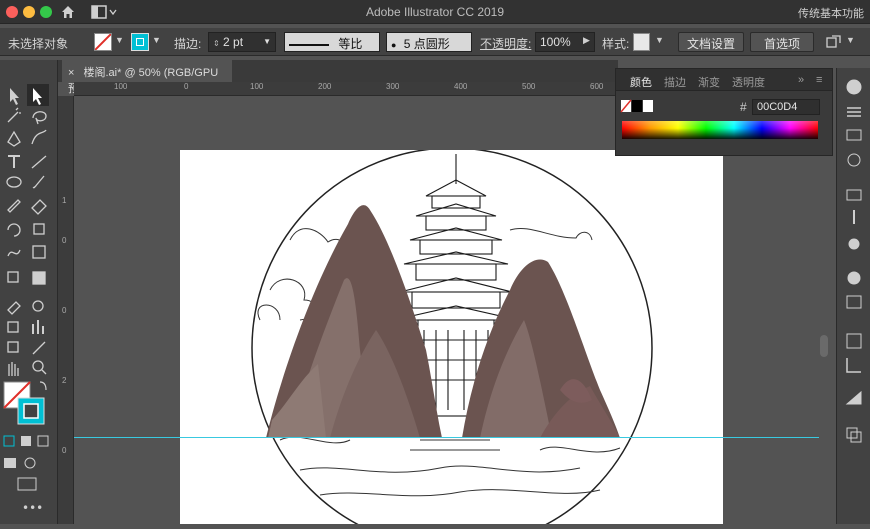 The image size is (870, 529). I want to click on column-graph-tool-icon, so click(38, 327).